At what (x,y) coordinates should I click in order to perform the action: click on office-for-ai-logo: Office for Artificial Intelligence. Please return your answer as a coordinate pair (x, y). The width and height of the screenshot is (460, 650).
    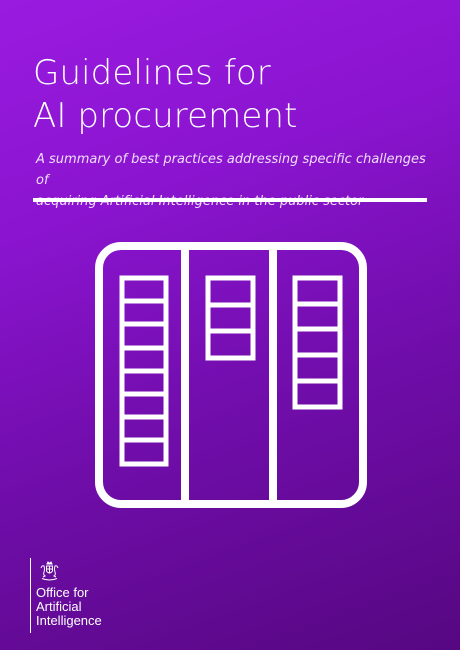
    Looking at the image, I should click on (105, 598).